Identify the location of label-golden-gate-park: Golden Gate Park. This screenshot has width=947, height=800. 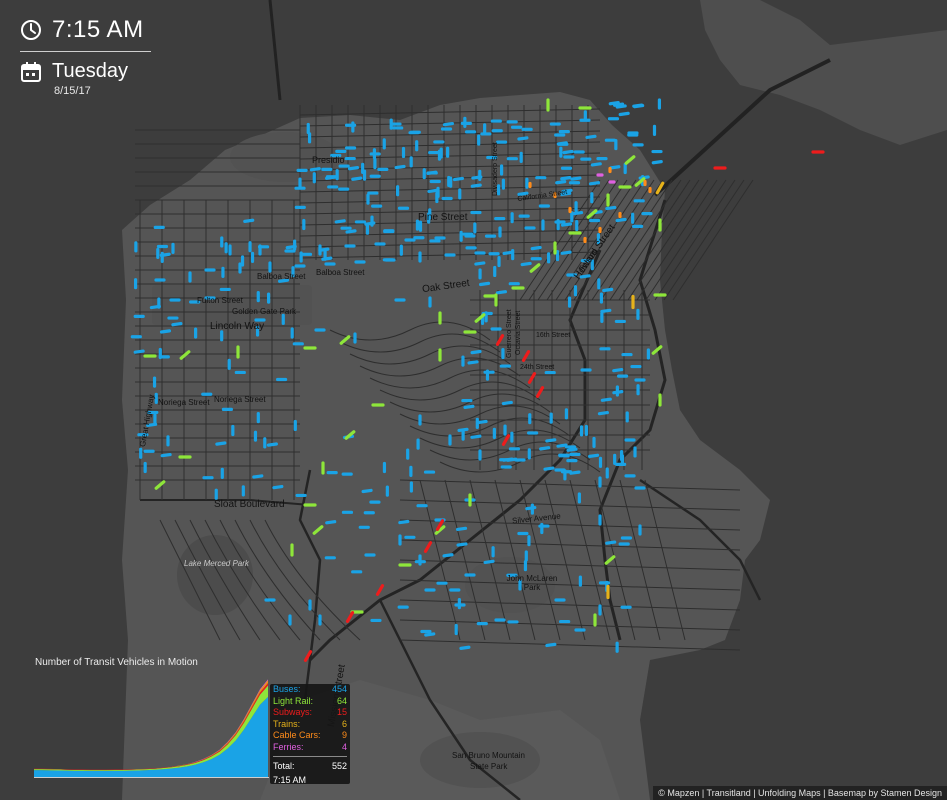
(264, 311).